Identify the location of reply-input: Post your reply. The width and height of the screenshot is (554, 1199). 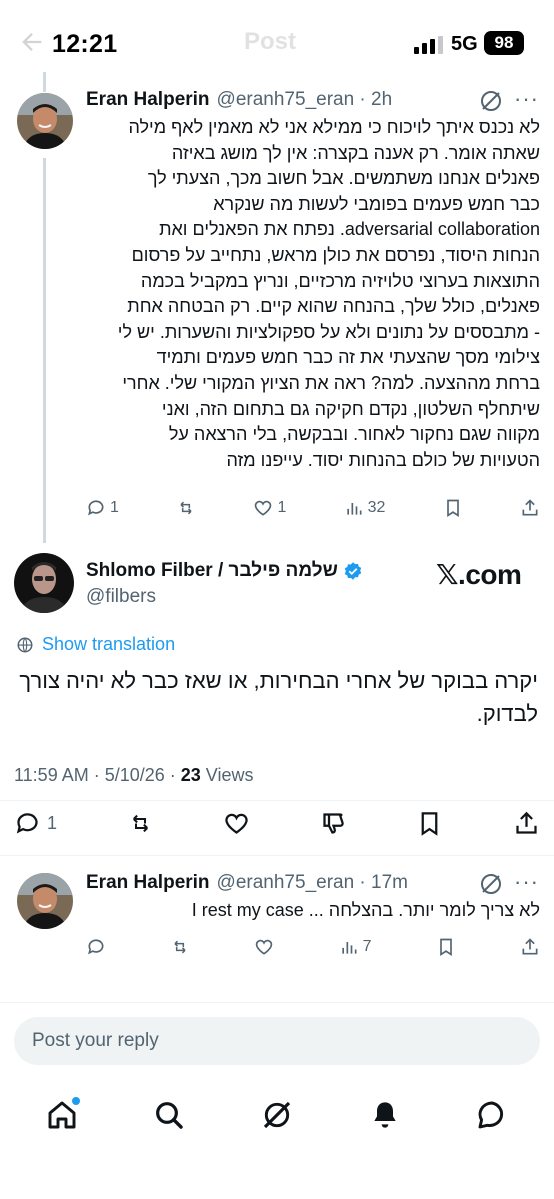
(277, 1041).